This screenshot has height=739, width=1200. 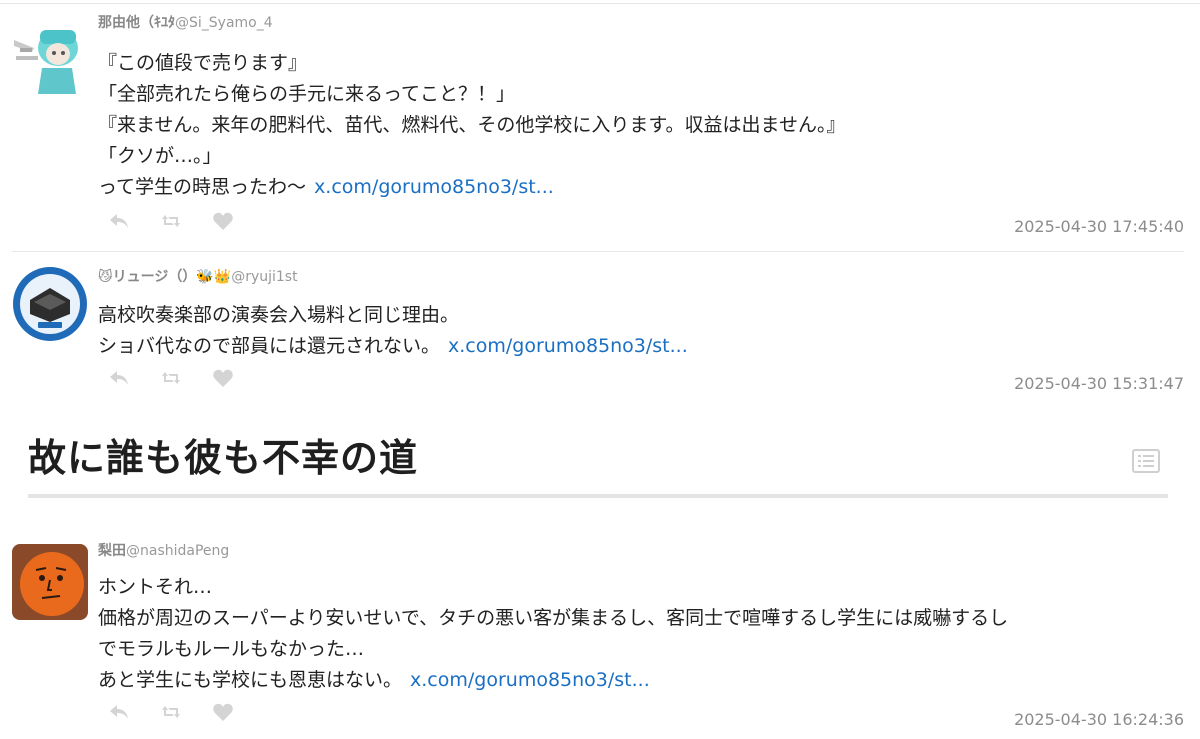 What do you see at coordinates (643, 551) in the screenshot?
I see `tweet-author: 梨田@nashidaPeng` at bounding box center [643, 551].